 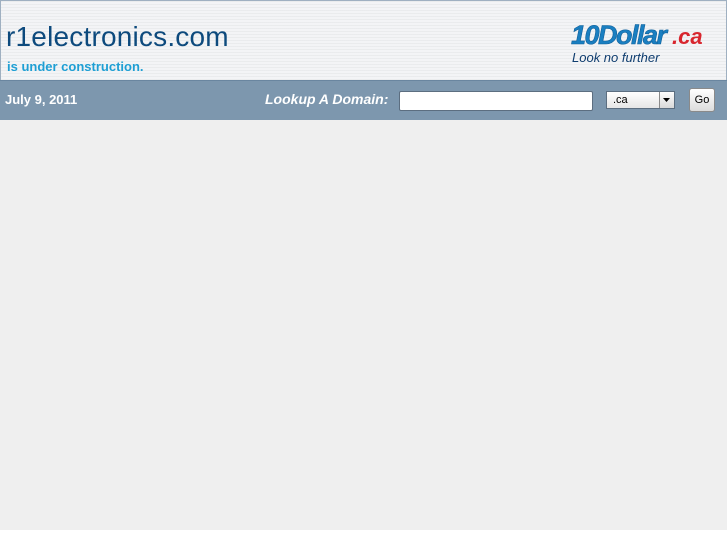 I want to click on domain-toolbar: July 9, 2011 Lookup A Domain: .ca Go, so click(x=363, y=100).